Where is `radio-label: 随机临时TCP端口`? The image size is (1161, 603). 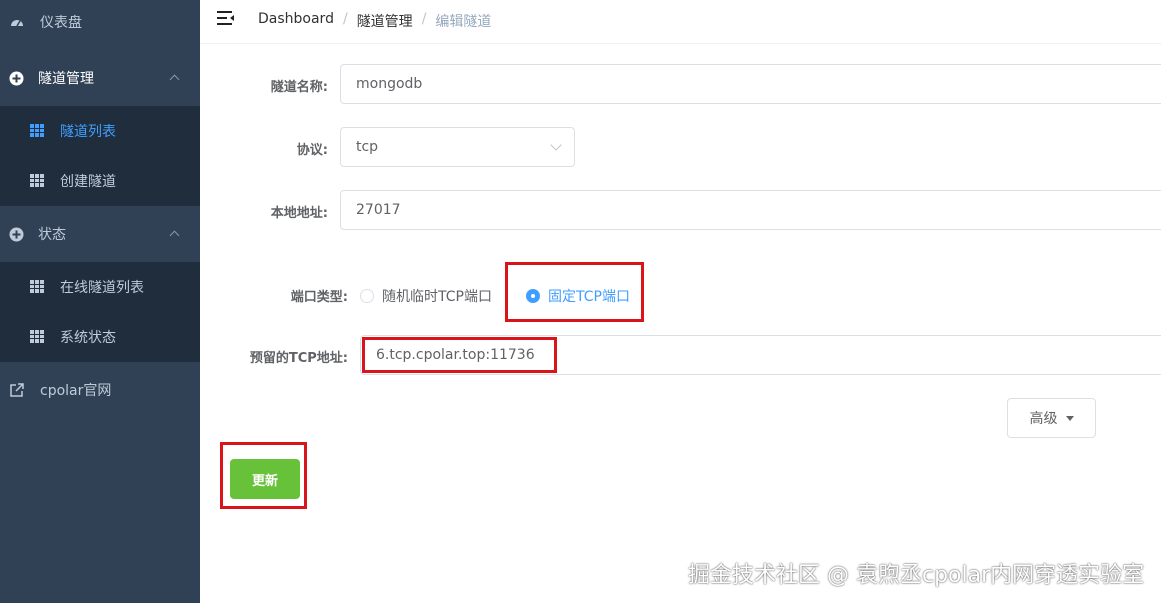
radio-label: 随机临时TCP端口 is located at coordinates (437, 297).